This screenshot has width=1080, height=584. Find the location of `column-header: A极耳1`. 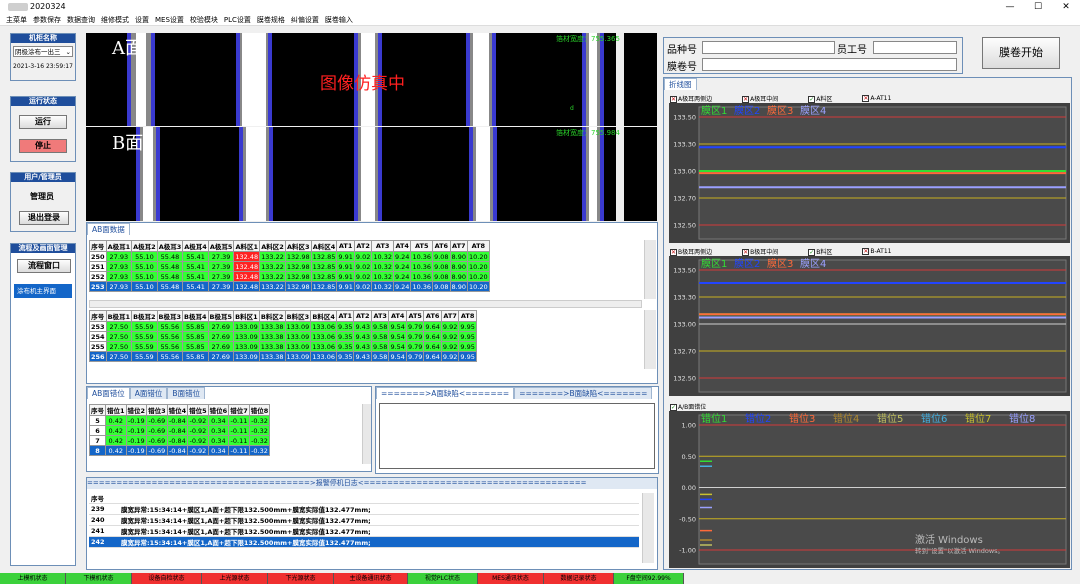

column-header: A极耳1 is located at coordinates (119, 246).